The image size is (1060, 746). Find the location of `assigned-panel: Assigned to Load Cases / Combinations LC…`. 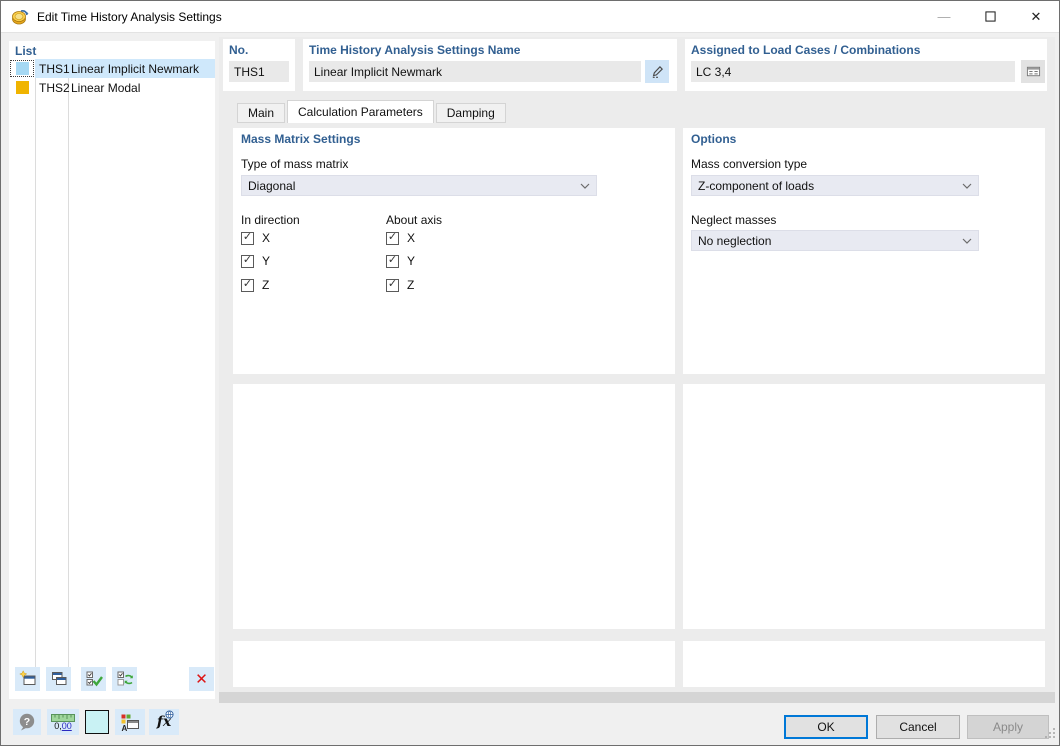

assigned-panel: Assigned to Load Cases / Combinations LC… is located at coordinates (866, 65).